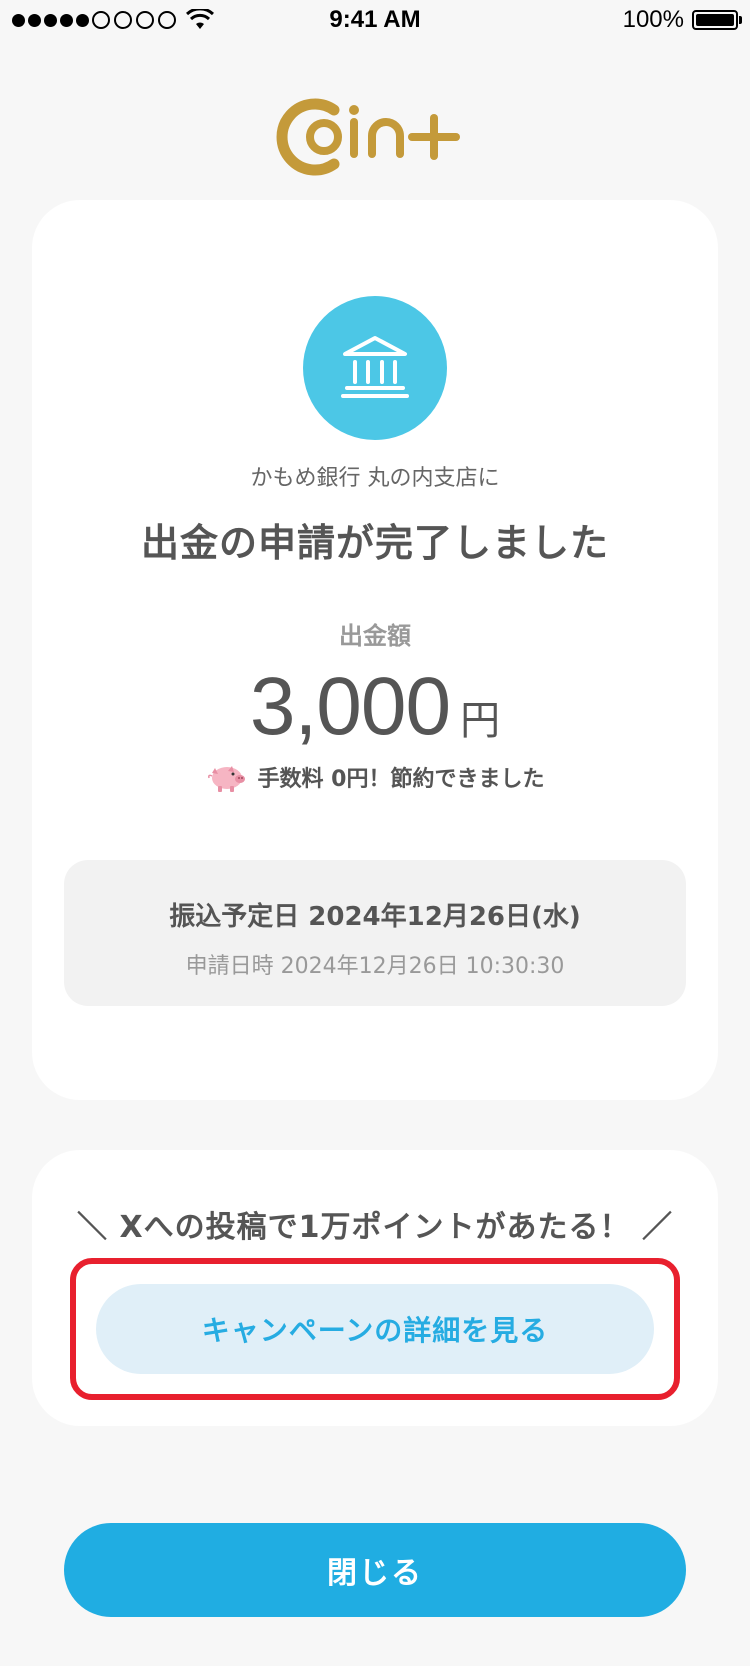  I want to click on battery-indicator: 100%, so click(682, 20).